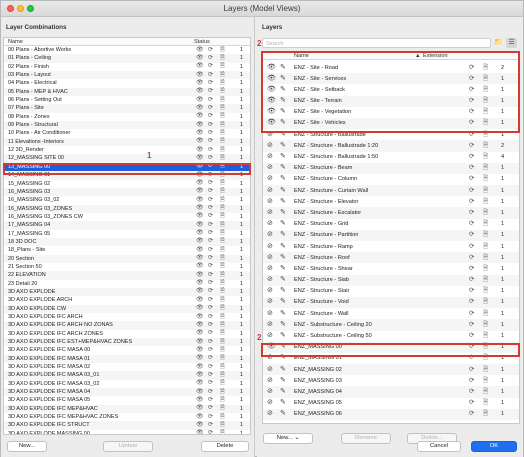 The width and height of the screenshot is (524, 457). Describe the element at coordinates (127, 200) in the screenshot. I see `combination-row: 16_MASSING 03_02 👁 ⟳ 🗎 1` at that location.